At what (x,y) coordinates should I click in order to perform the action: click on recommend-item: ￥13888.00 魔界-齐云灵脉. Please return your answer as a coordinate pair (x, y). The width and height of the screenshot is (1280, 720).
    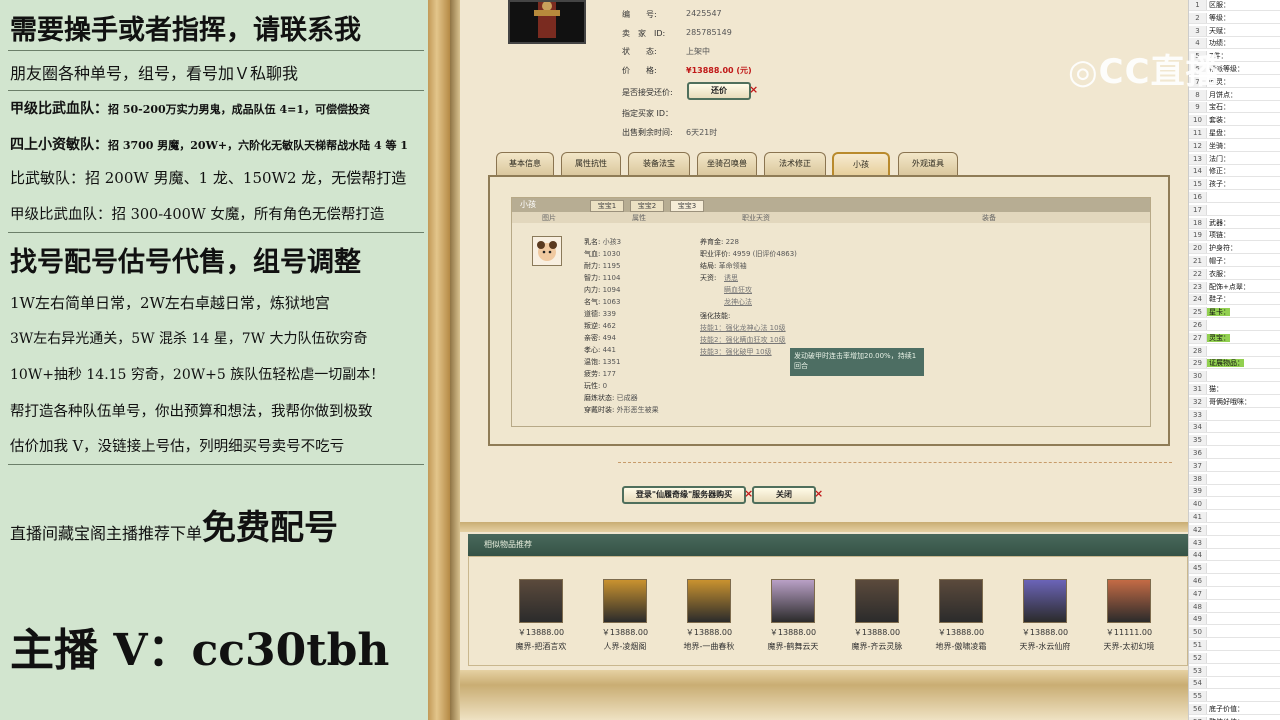
    Looking at the image, I should click on (877, 615).